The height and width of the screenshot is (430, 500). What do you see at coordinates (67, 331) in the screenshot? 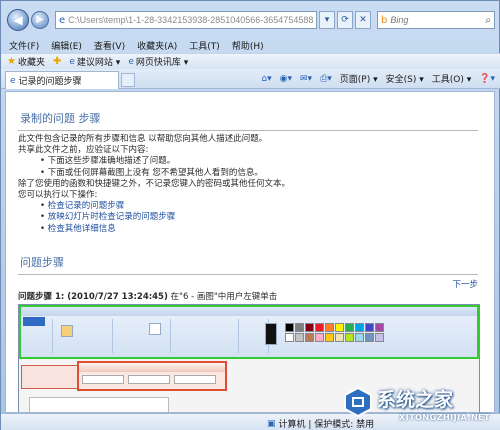
I see `select-tool-icon` at bounding box center [67, 331].